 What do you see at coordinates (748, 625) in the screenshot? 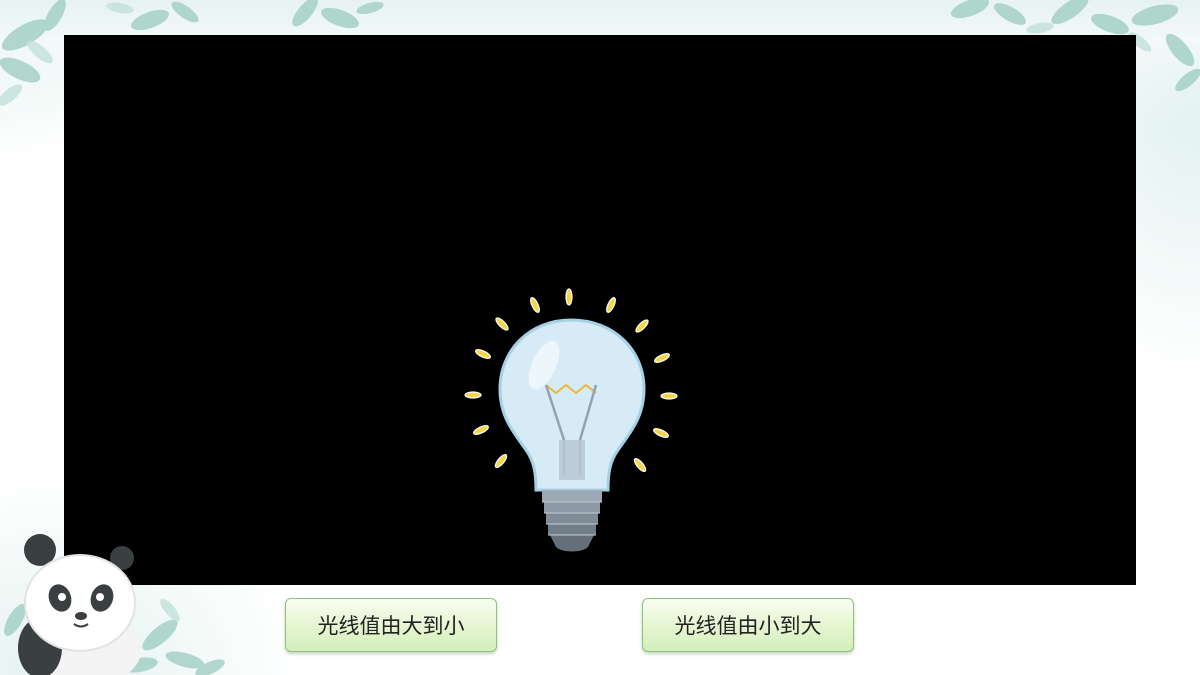
I see `light-increase-button: 光线值由小到大` at bounding box center [748, 625].